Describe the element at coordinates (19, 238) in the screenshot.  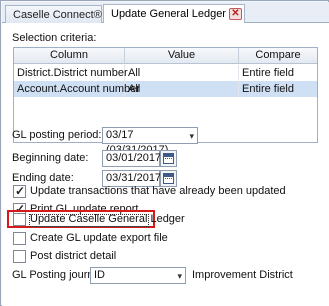
I see `create-gl-update-export-checkbox` at that location.